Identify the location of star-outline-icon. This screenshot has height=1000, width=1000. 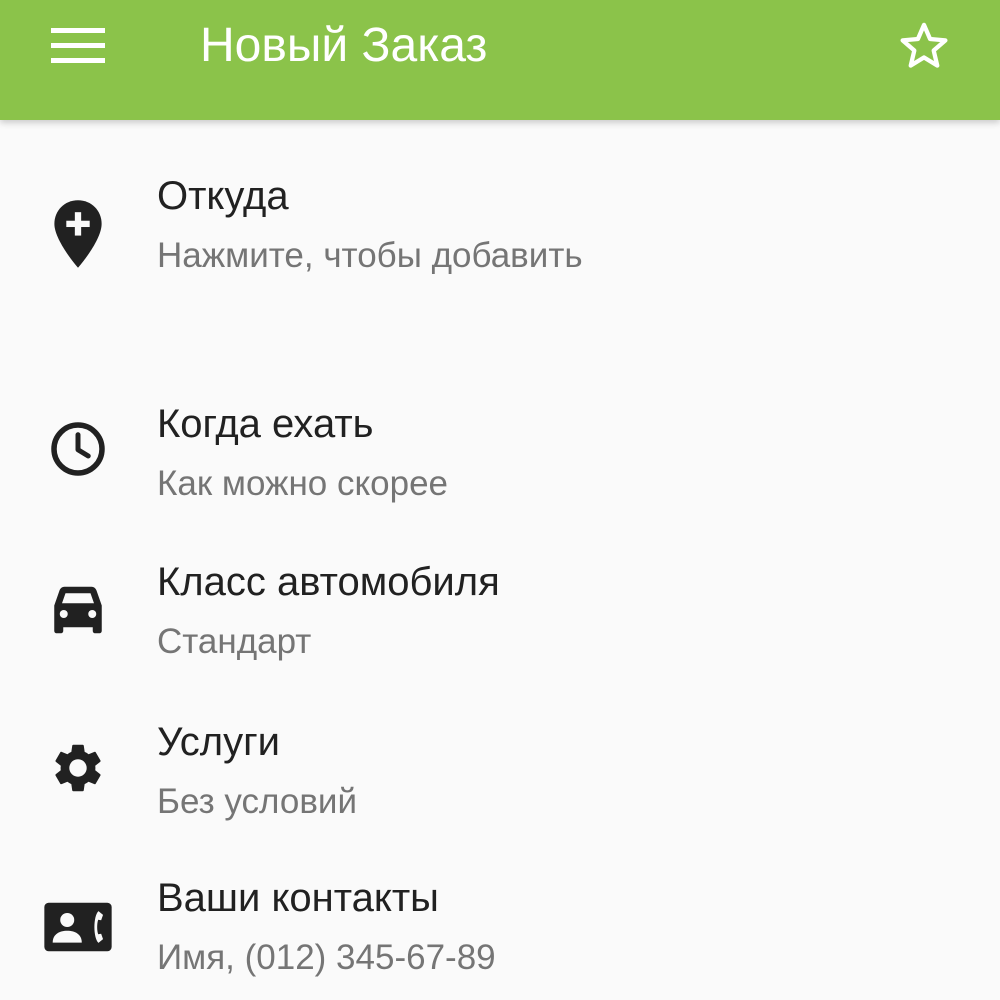
(924, 45).